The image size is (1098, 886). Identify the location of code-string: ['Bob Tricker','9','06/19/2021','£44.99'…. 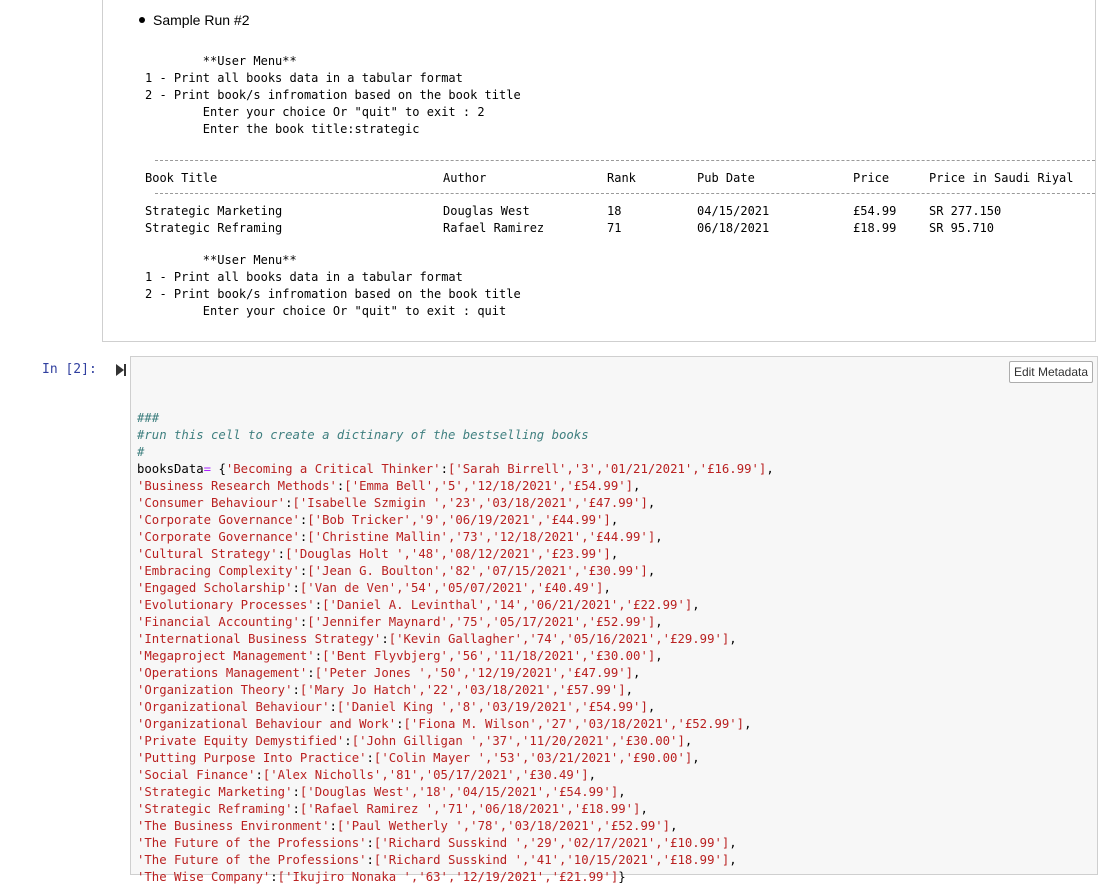
(459, 520).